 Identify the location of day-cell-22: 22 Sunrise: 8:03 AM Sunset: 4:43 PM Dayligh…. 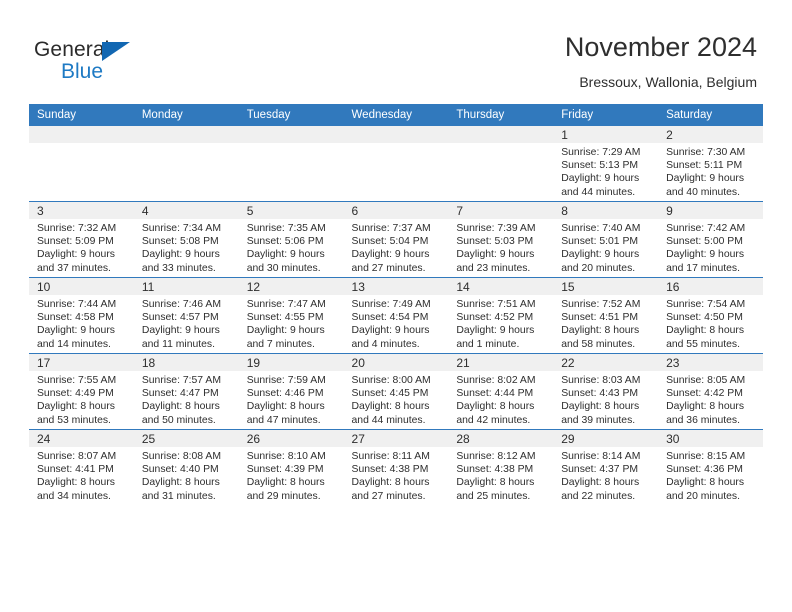
(606, 391).